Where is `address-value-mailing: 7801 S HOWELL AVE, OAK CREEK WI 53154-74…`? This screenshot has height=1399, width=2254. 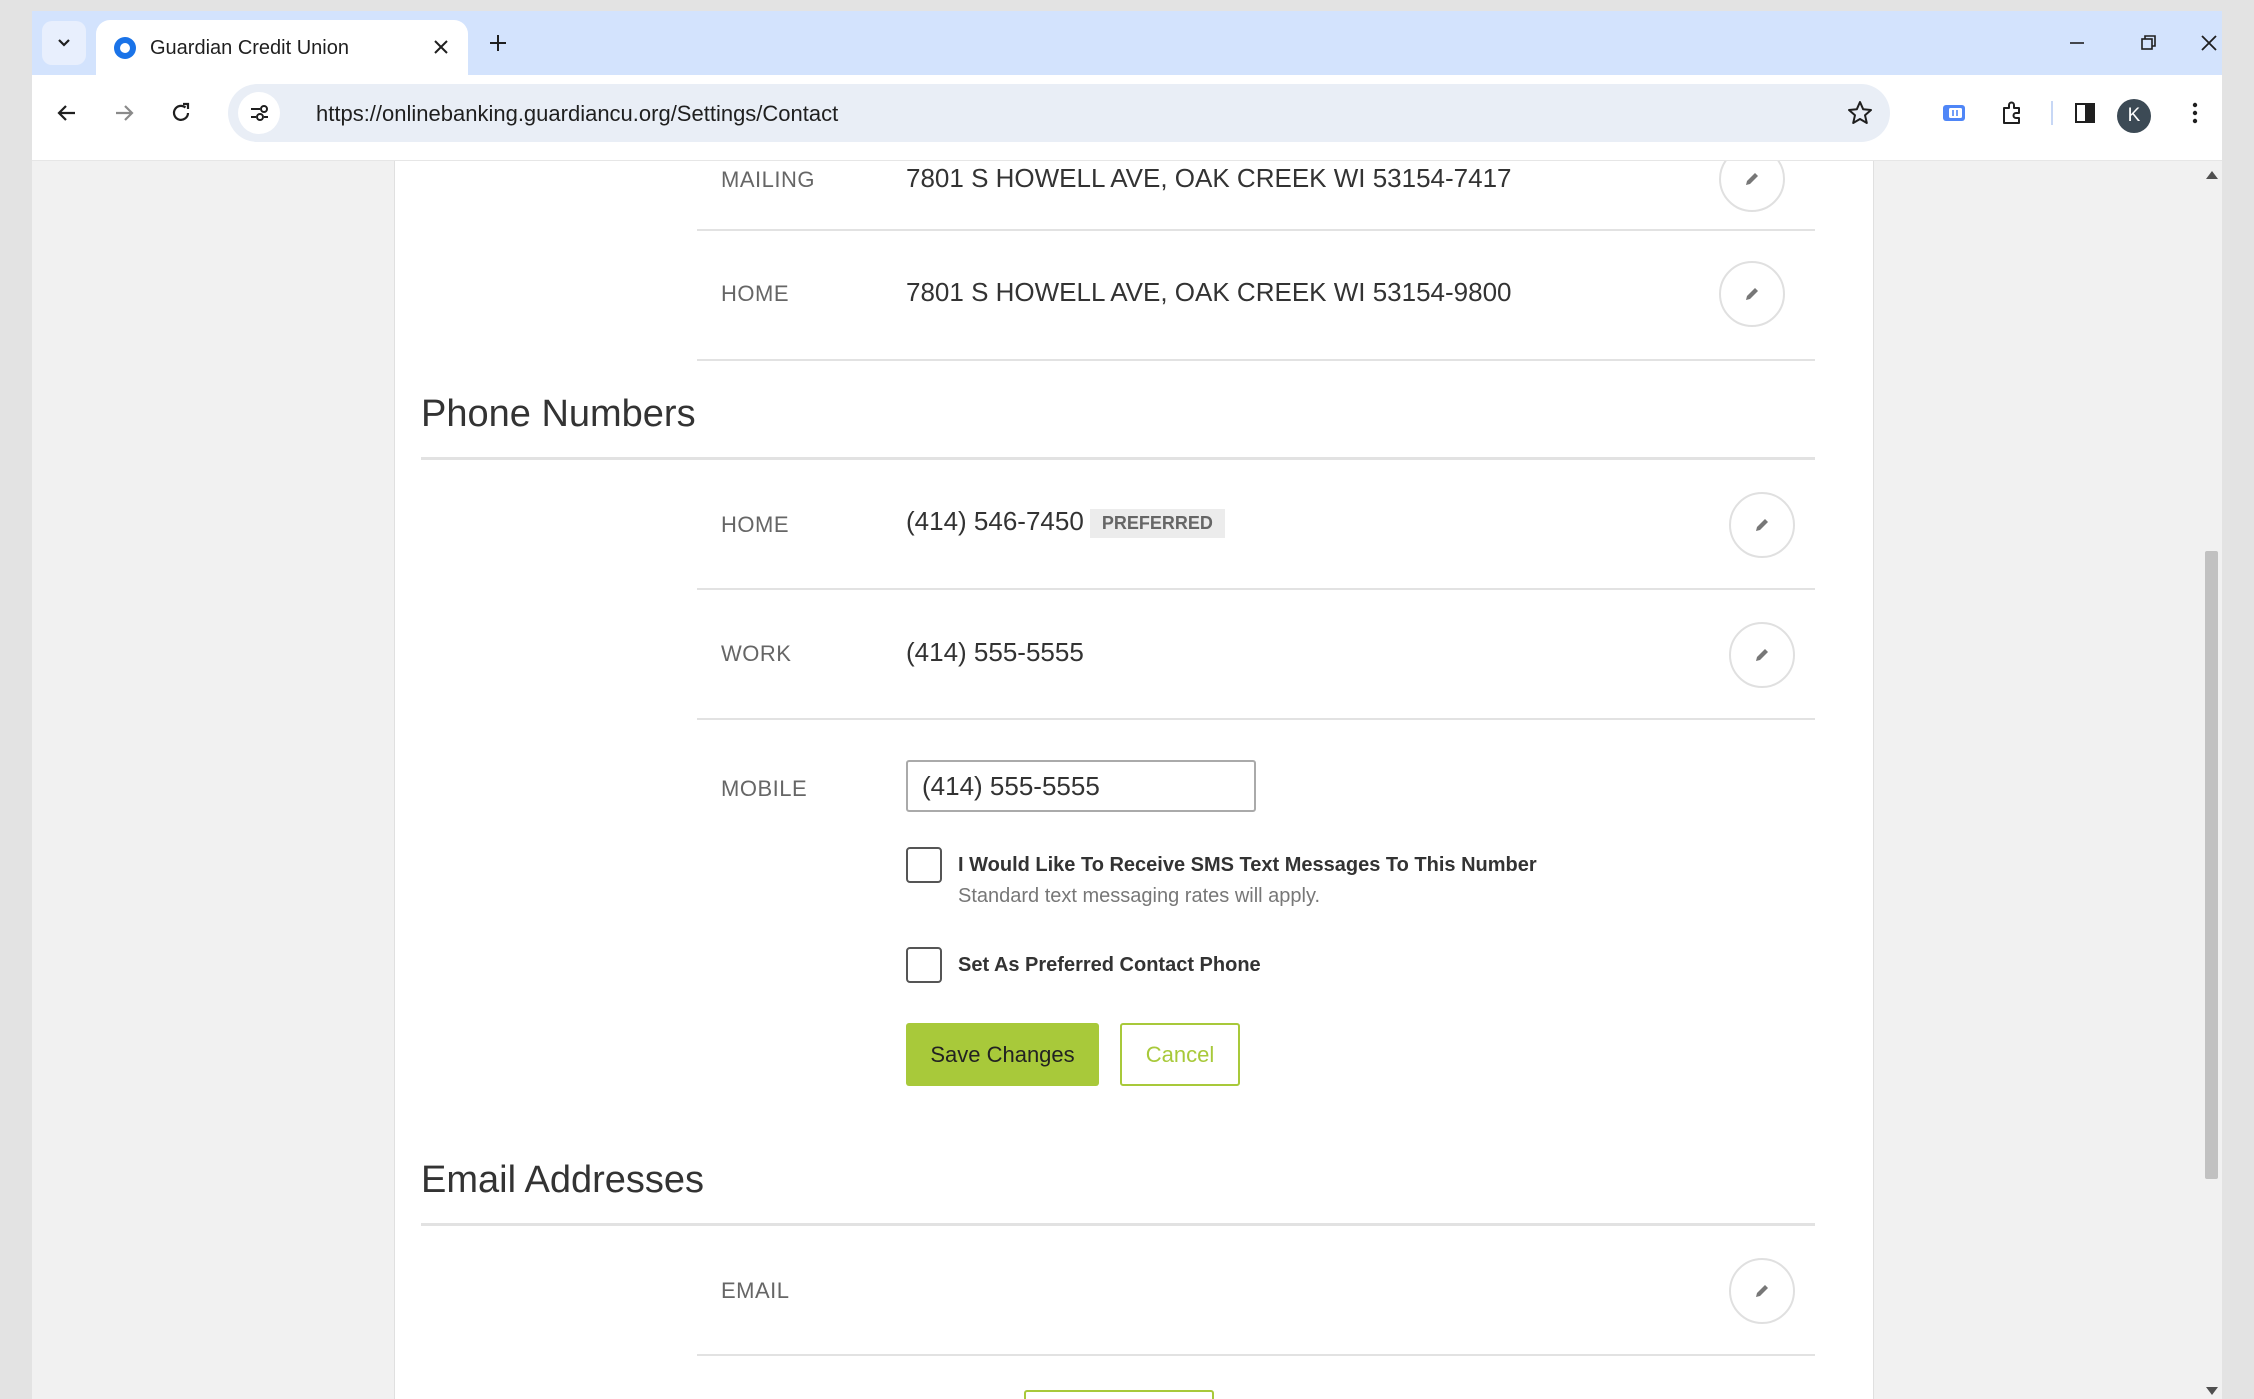 address-value-mailing: 7801 S HOWELL AVE, OAK CREEK WI 53154-74… is located at coordinates (1209, 178).